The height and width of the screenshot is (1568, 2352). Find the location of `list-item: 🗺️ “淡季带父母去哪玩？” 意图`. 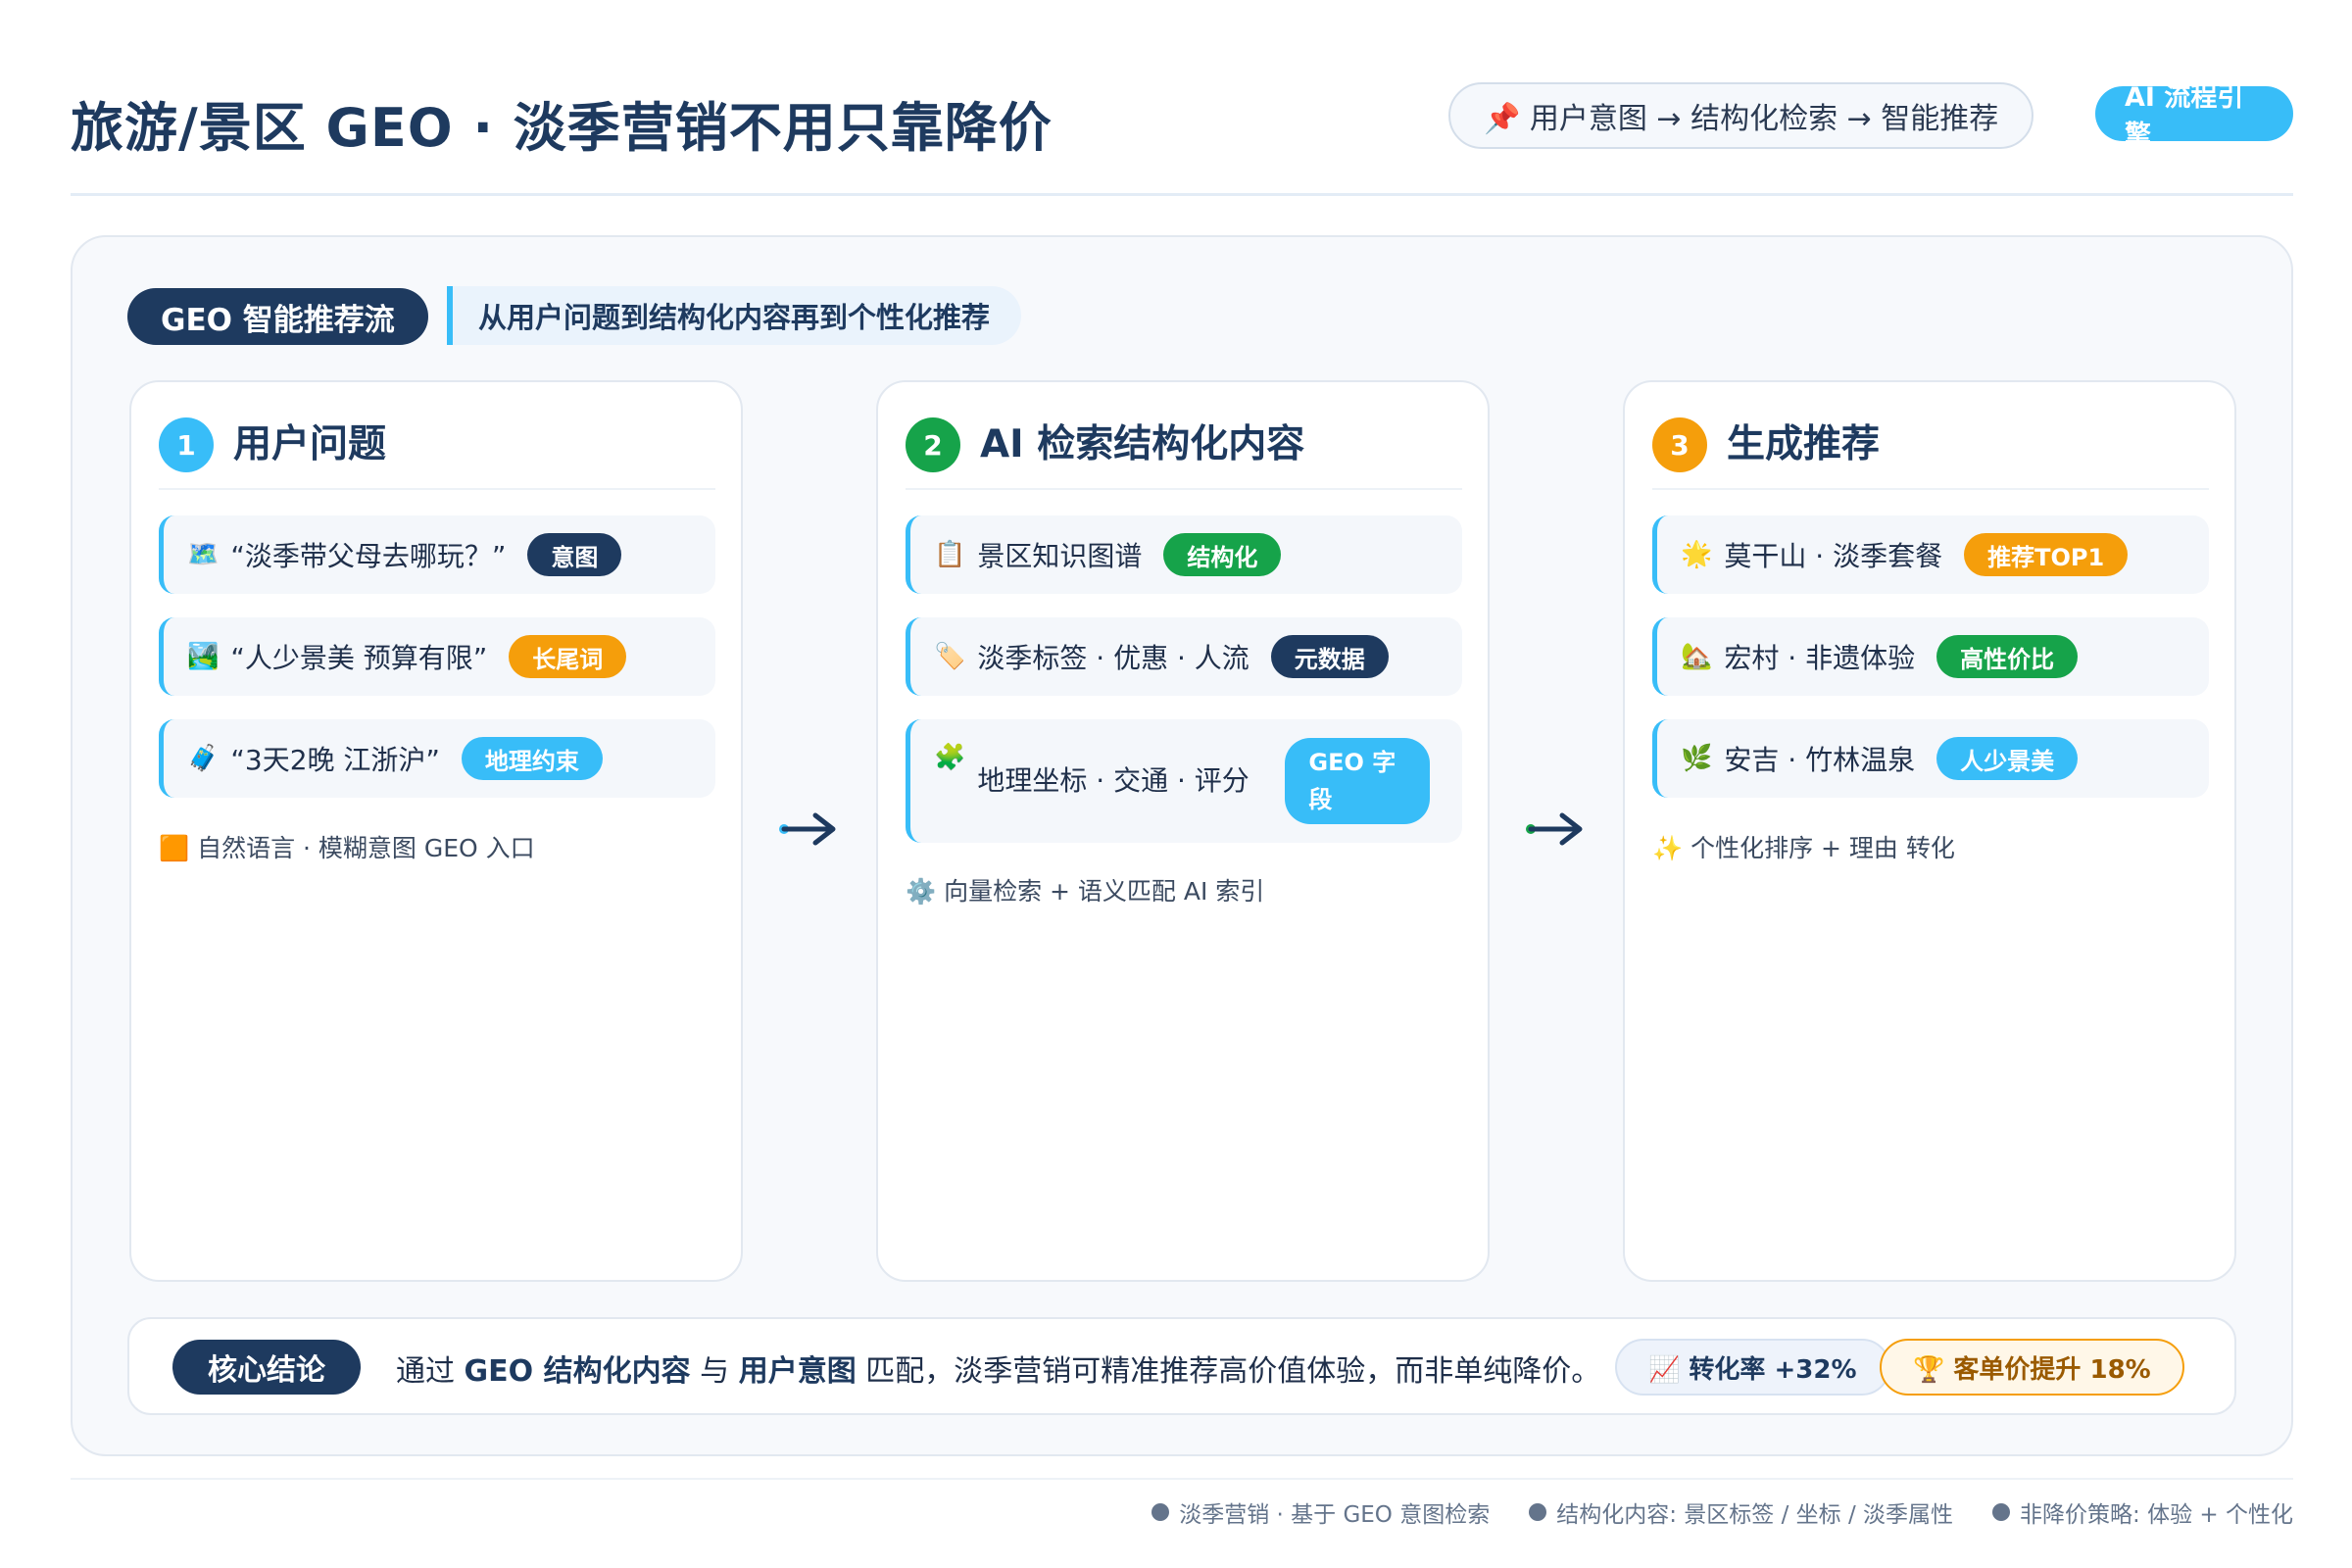

list-item: 🗺️ “淡季带父母去哪玩？” 意图 is located at coordinates (437, 554).